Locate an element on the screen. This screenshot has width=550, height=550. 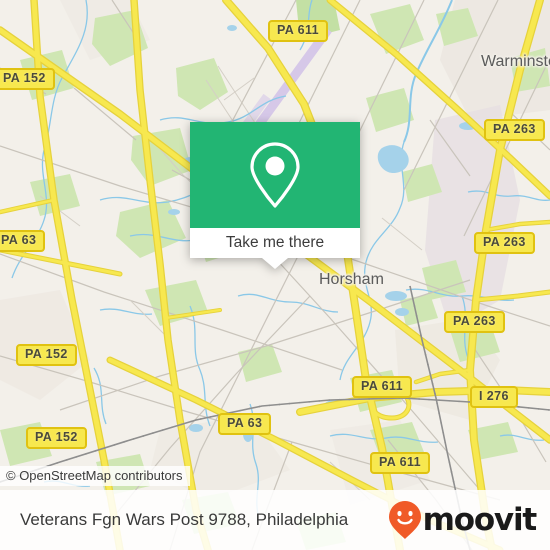
place-label-warminster: Warminster is located at coordinates (515, 61).